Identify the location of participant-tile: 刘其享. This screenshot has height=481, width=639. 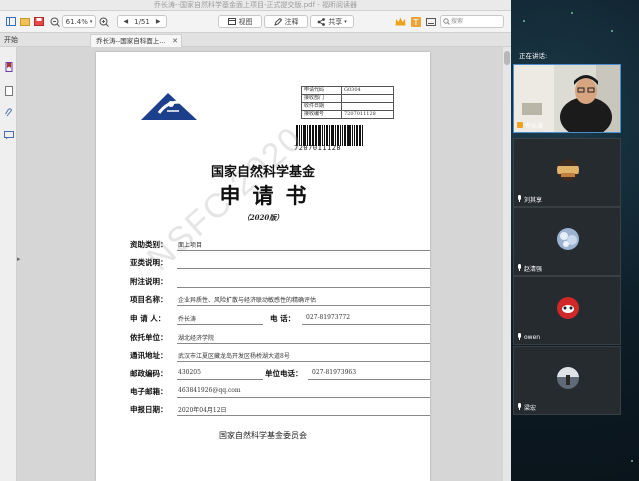
(567, 172).